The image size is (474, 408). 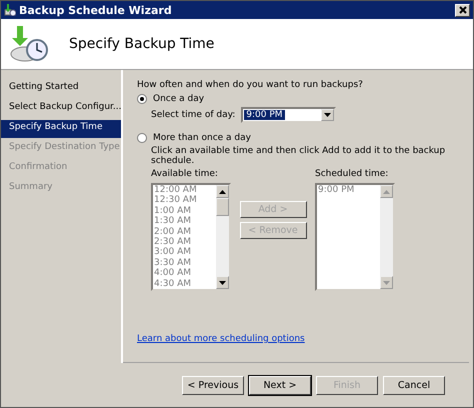 I want to click on list-label: Scheduled time:, so click(x=352, y=174).